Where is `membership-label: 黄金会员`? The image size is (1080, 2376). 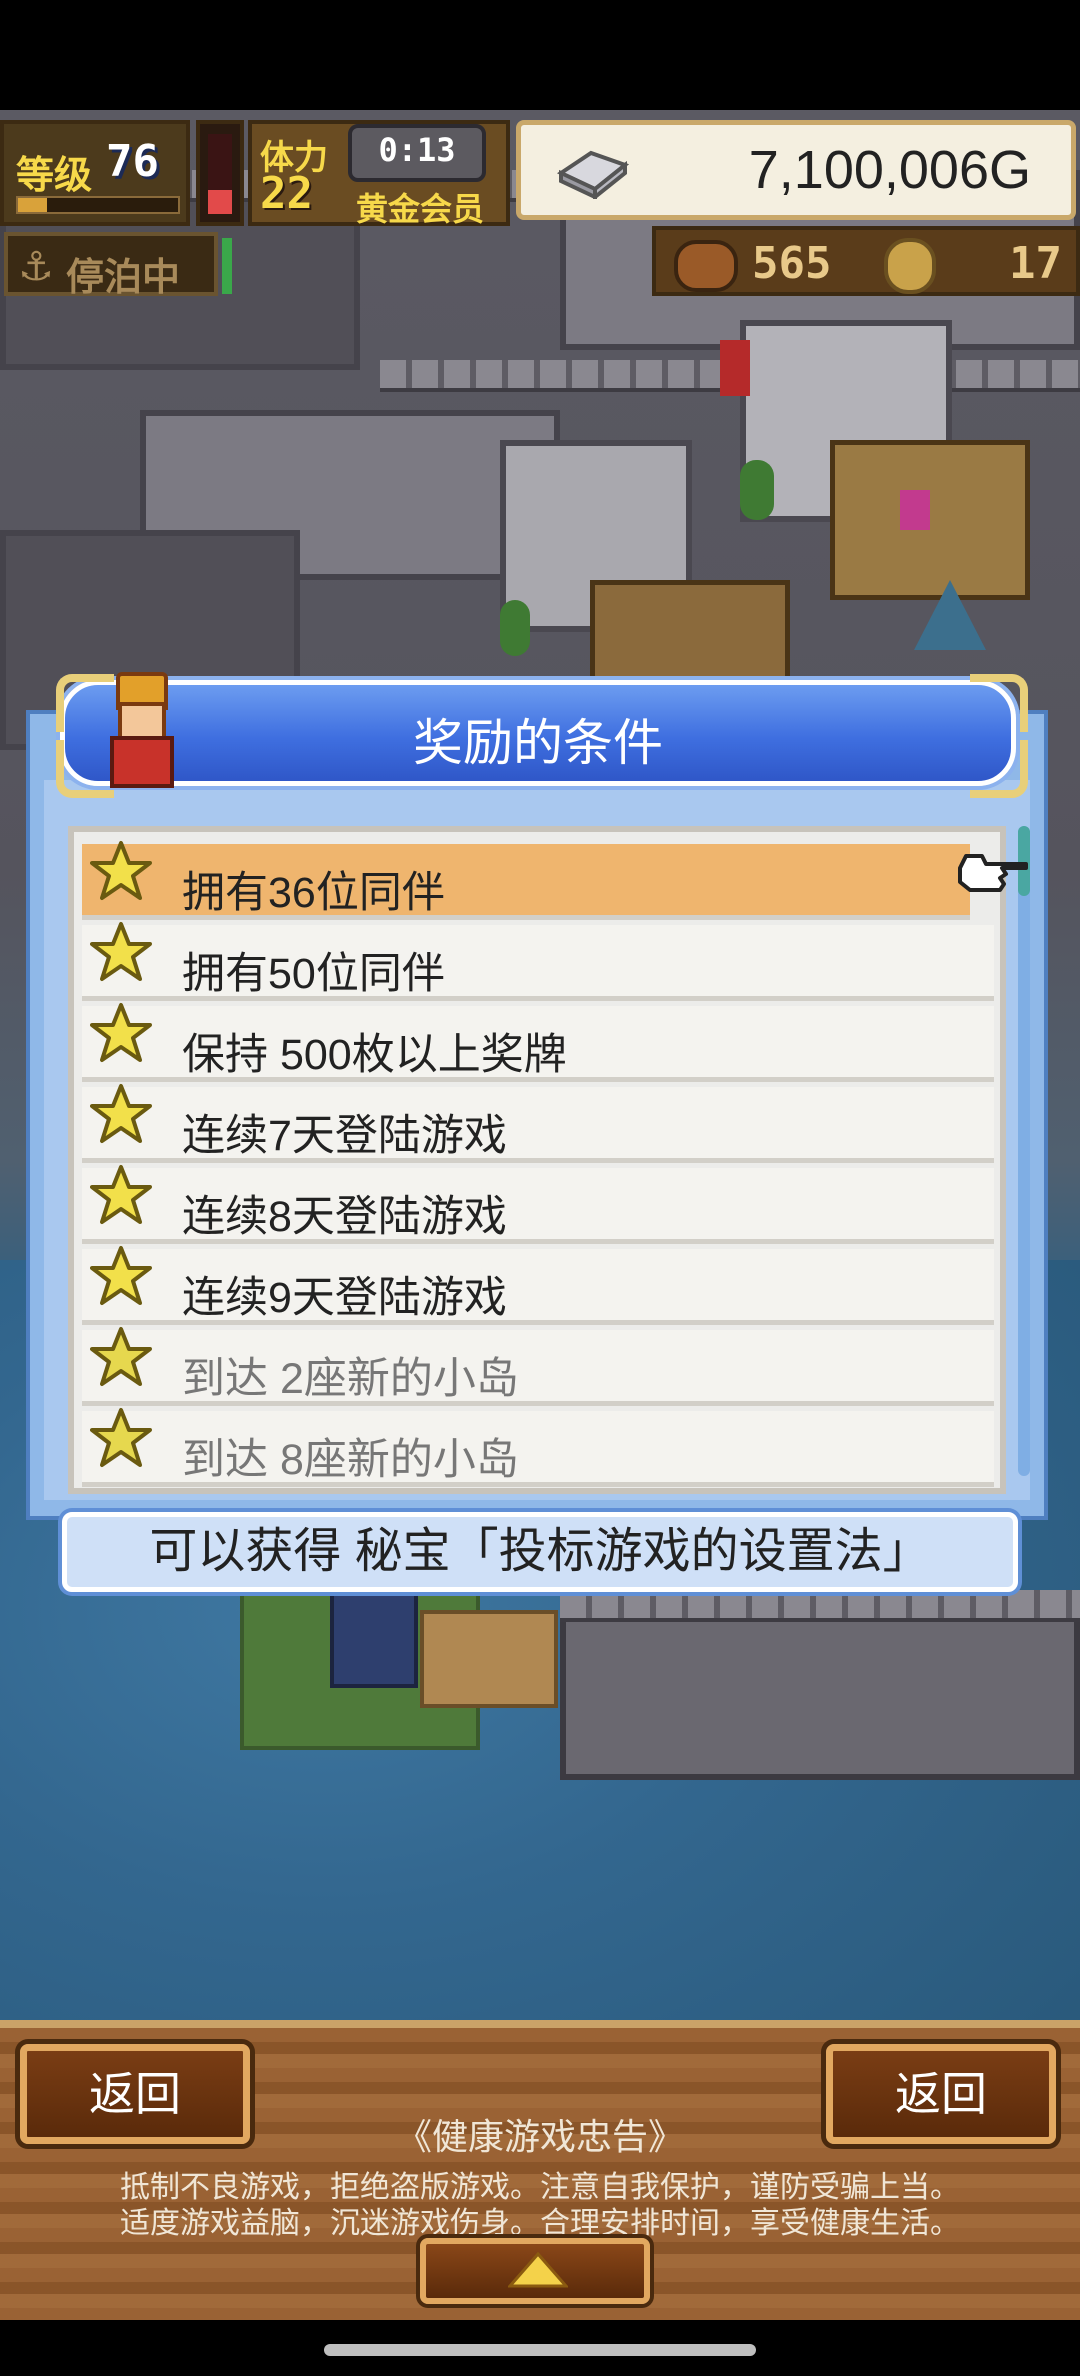
membership-label: 黄金会员 is located at coordinates (420, 209).